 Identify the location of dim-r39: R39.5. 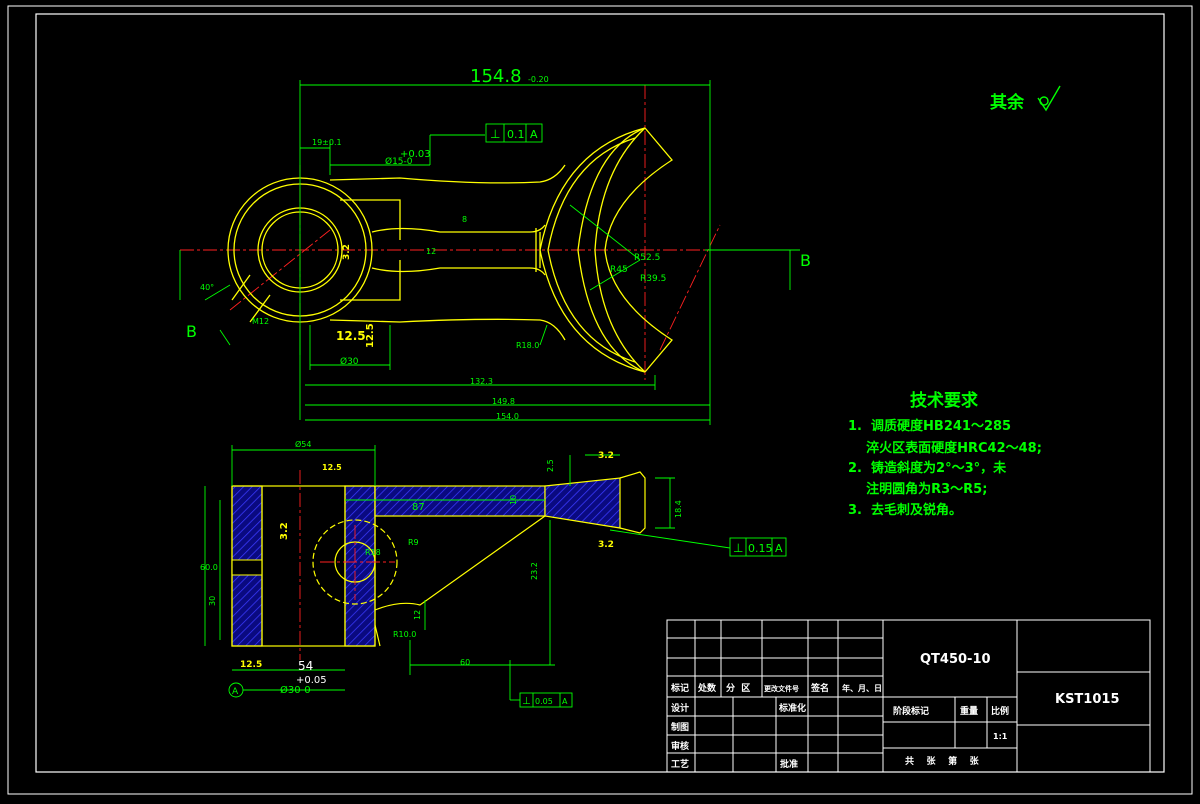
(653, 279).